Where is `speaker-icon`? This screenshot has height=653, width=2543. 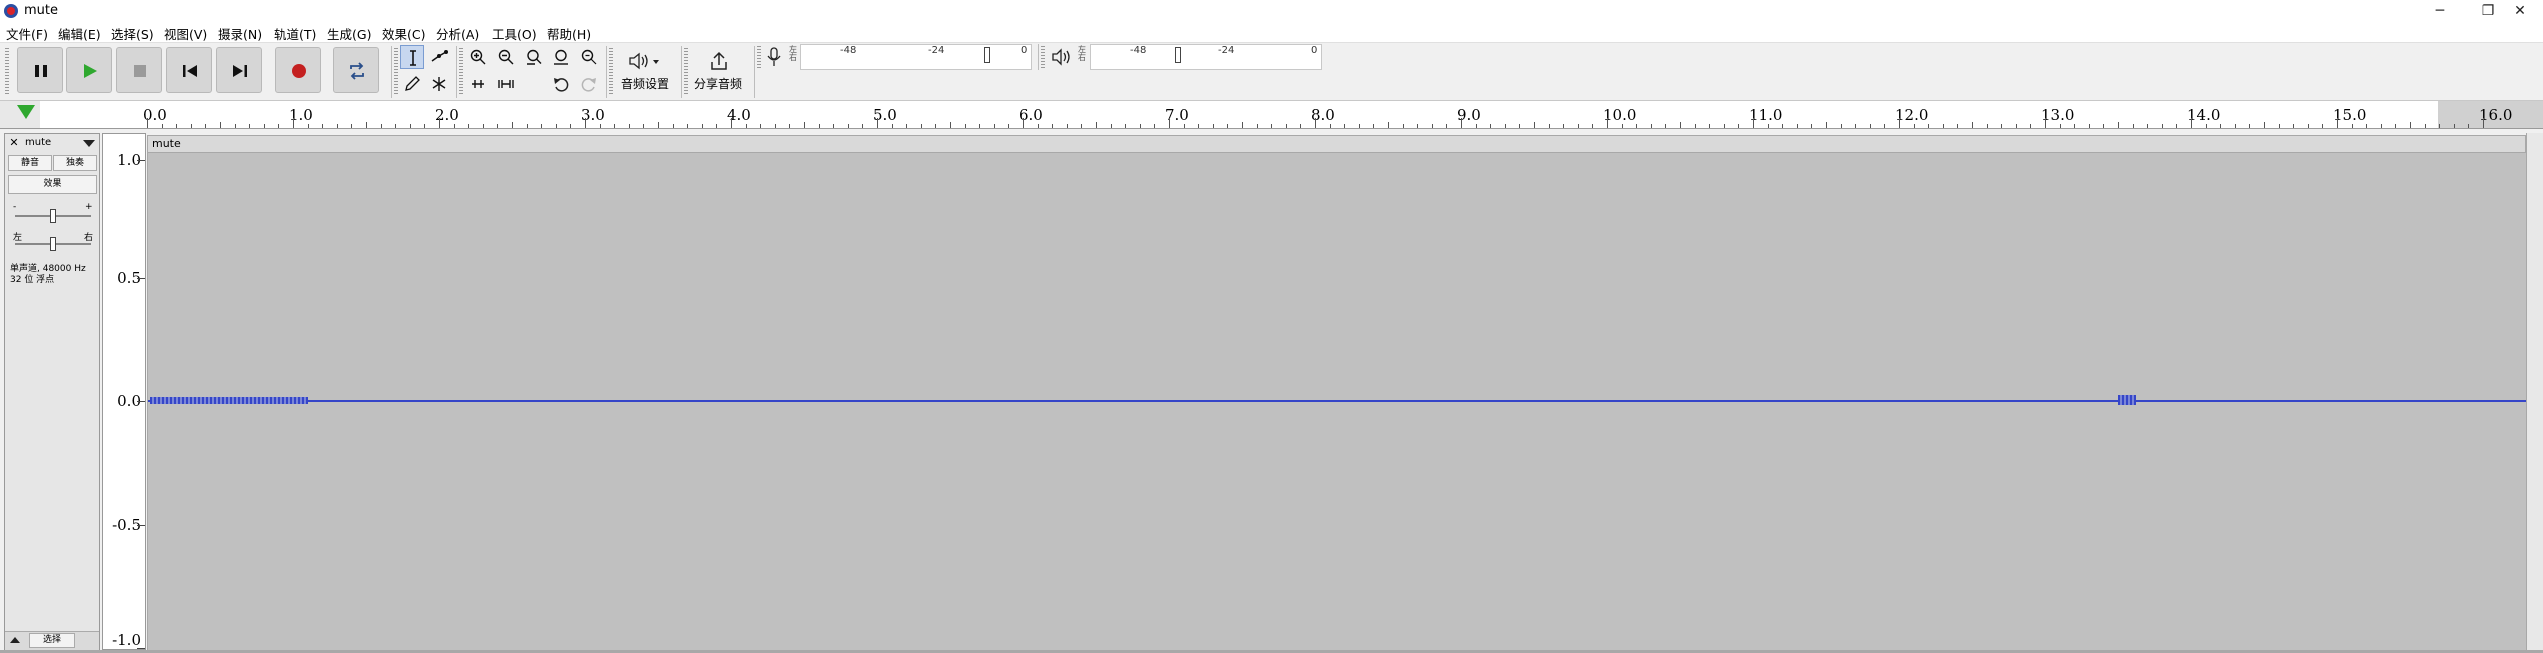 speaker-icon is located at coordinates (1061, 57).